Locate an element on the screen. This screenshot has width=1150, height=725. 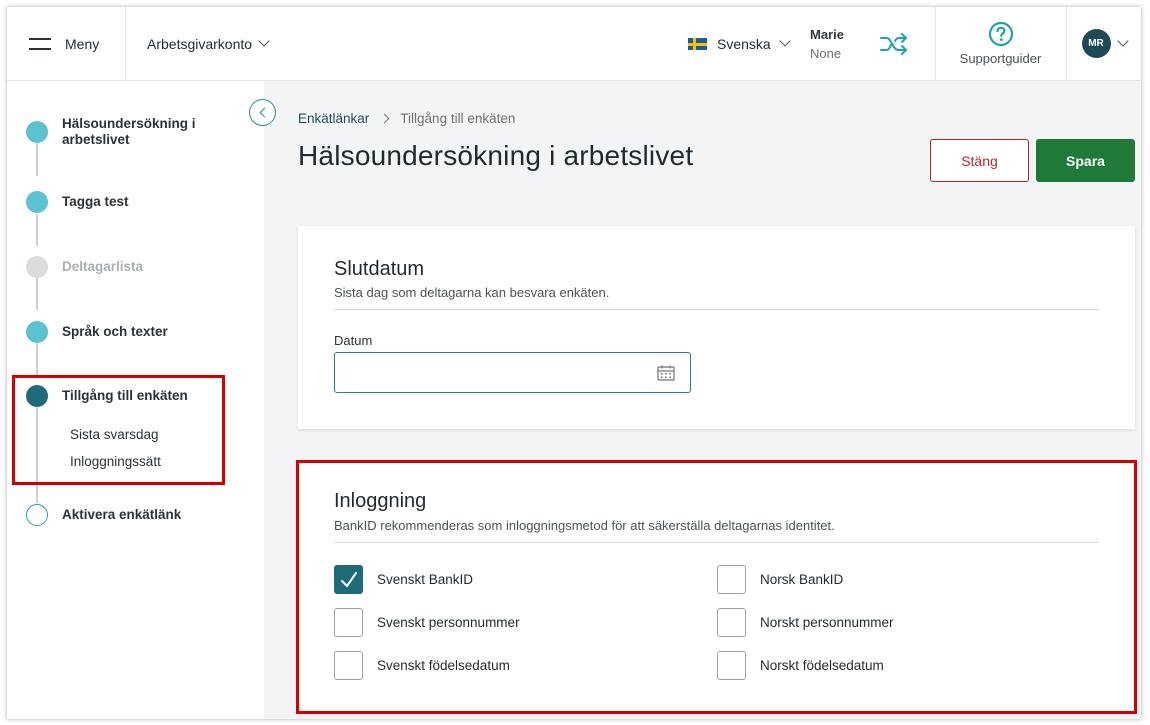
chevron-left-icon is located at coordinates (264, 112).